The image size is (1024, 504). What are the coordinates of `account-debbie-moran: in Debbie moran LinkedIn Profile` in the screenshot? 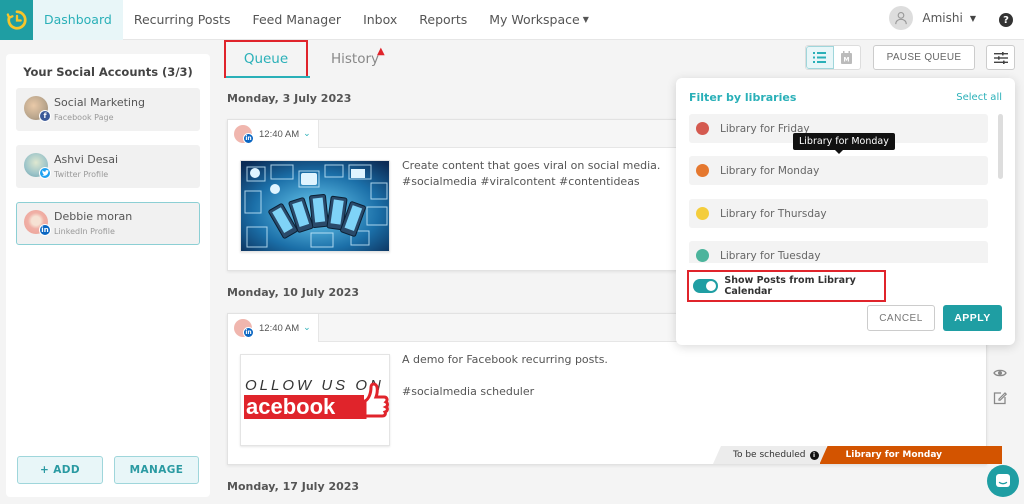 It's located at (108, 223).